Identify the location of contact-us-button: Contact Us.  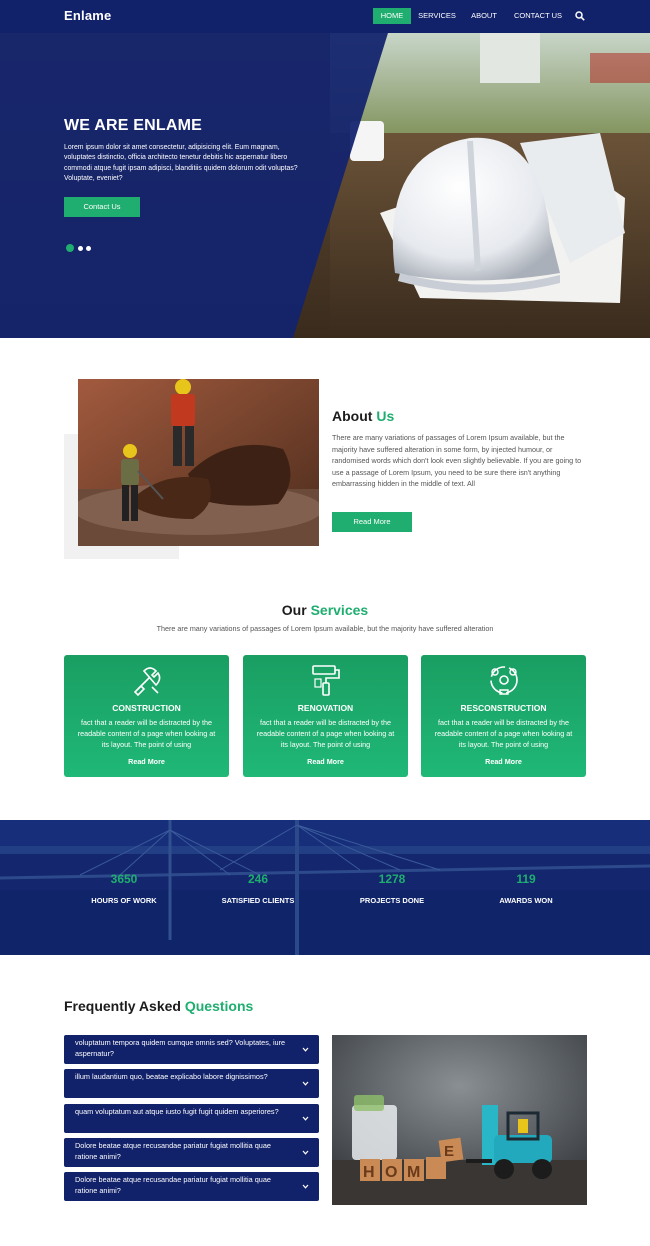
(102, 207).